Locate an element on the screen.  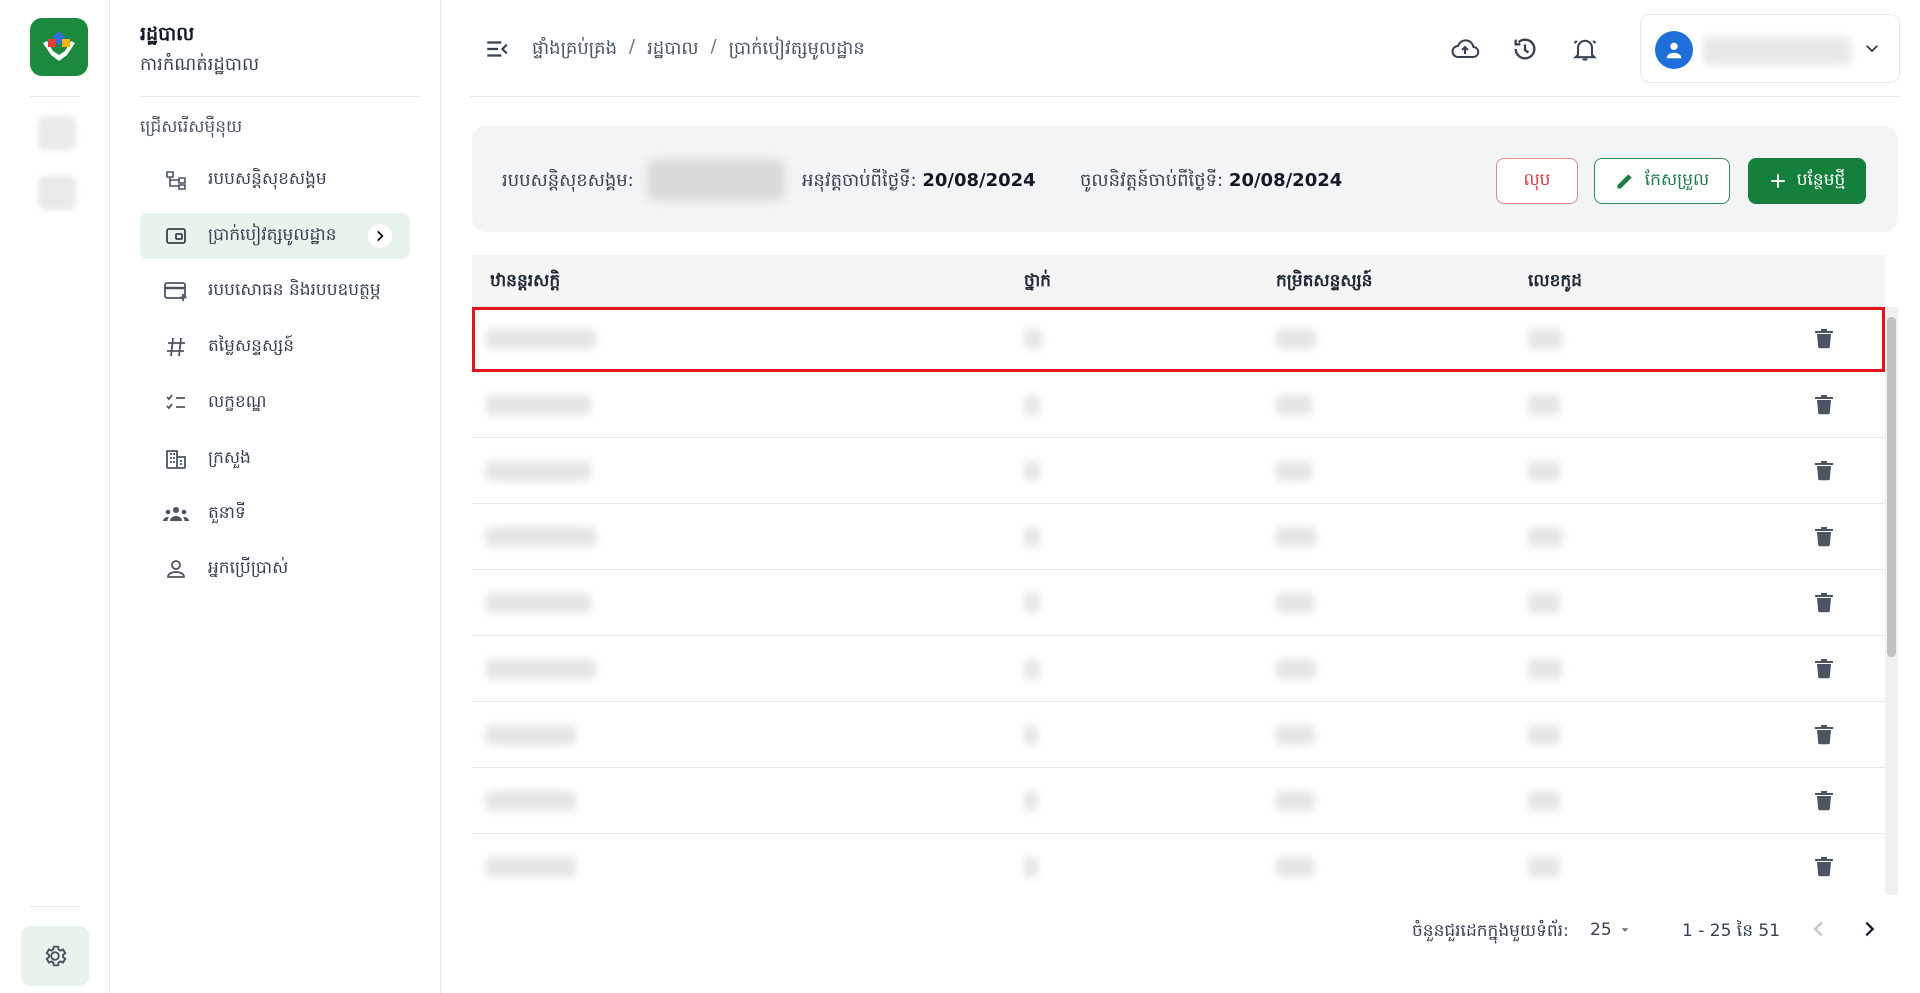
column-header-index-level: កម្រិតសន្ទស្សន៍ is located at coordinates (1324, 282).